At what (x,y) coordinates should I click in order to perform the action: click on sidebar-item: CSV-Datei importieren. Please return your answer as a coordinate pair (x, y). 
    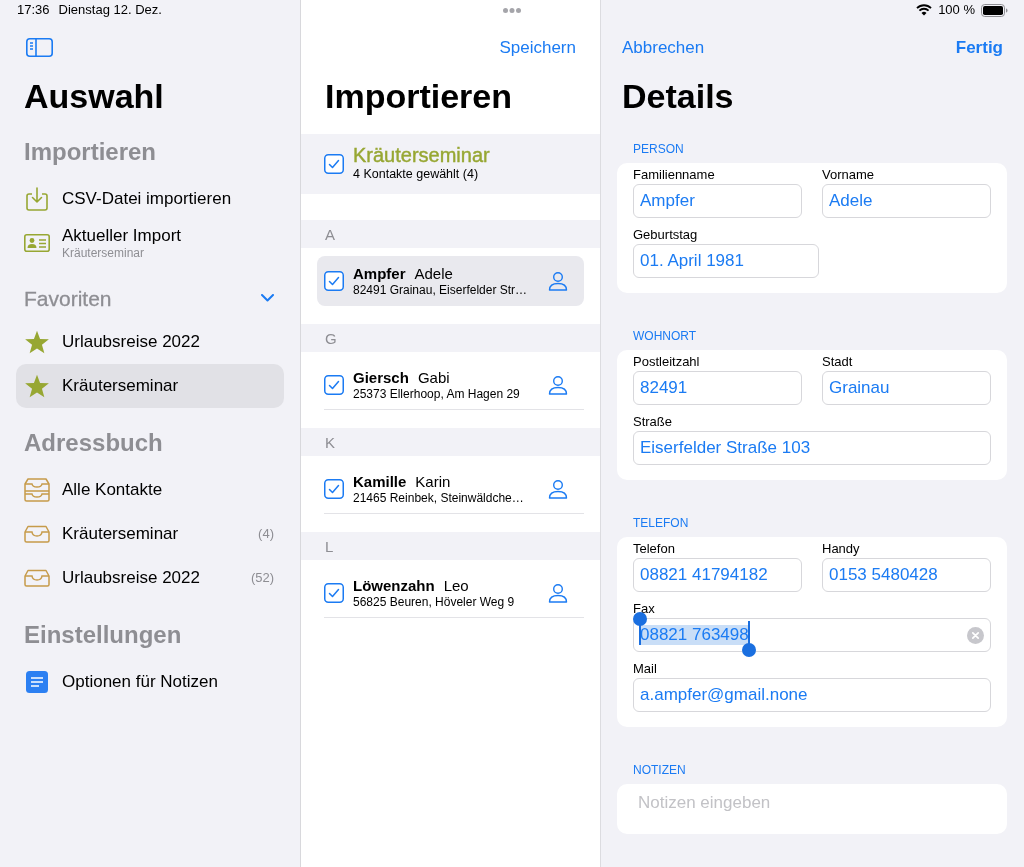
    Looking at the image, I should click on (150, 199).